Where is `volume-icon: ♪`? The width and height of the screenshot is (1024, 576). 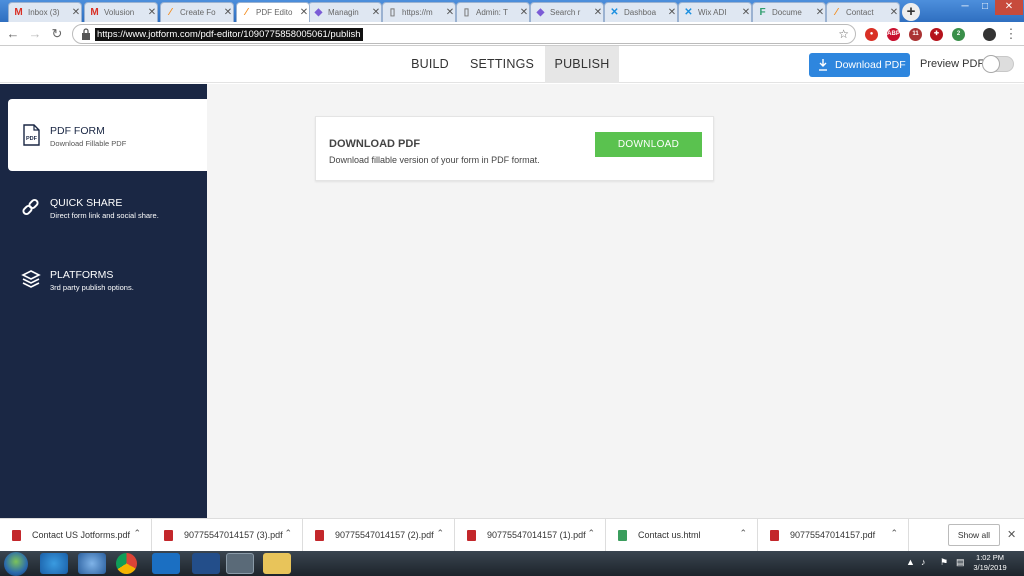
volume-icon: ♪ is located at coordinates (923, 562).